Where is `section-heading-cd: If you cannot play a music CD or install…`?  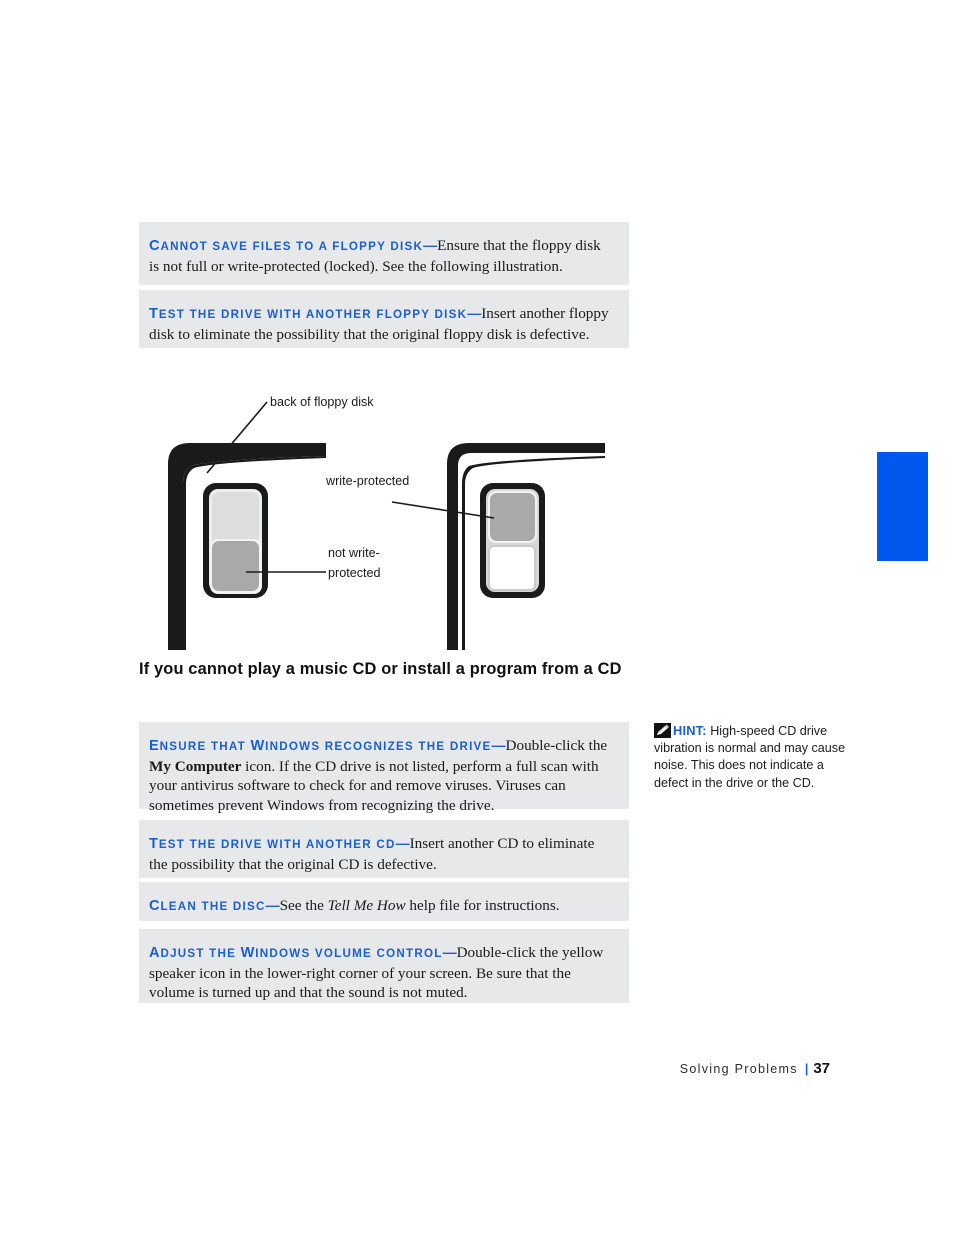 section-heading-cd: If you cannot play a music CD or install… is located at coordinates (380, 669).